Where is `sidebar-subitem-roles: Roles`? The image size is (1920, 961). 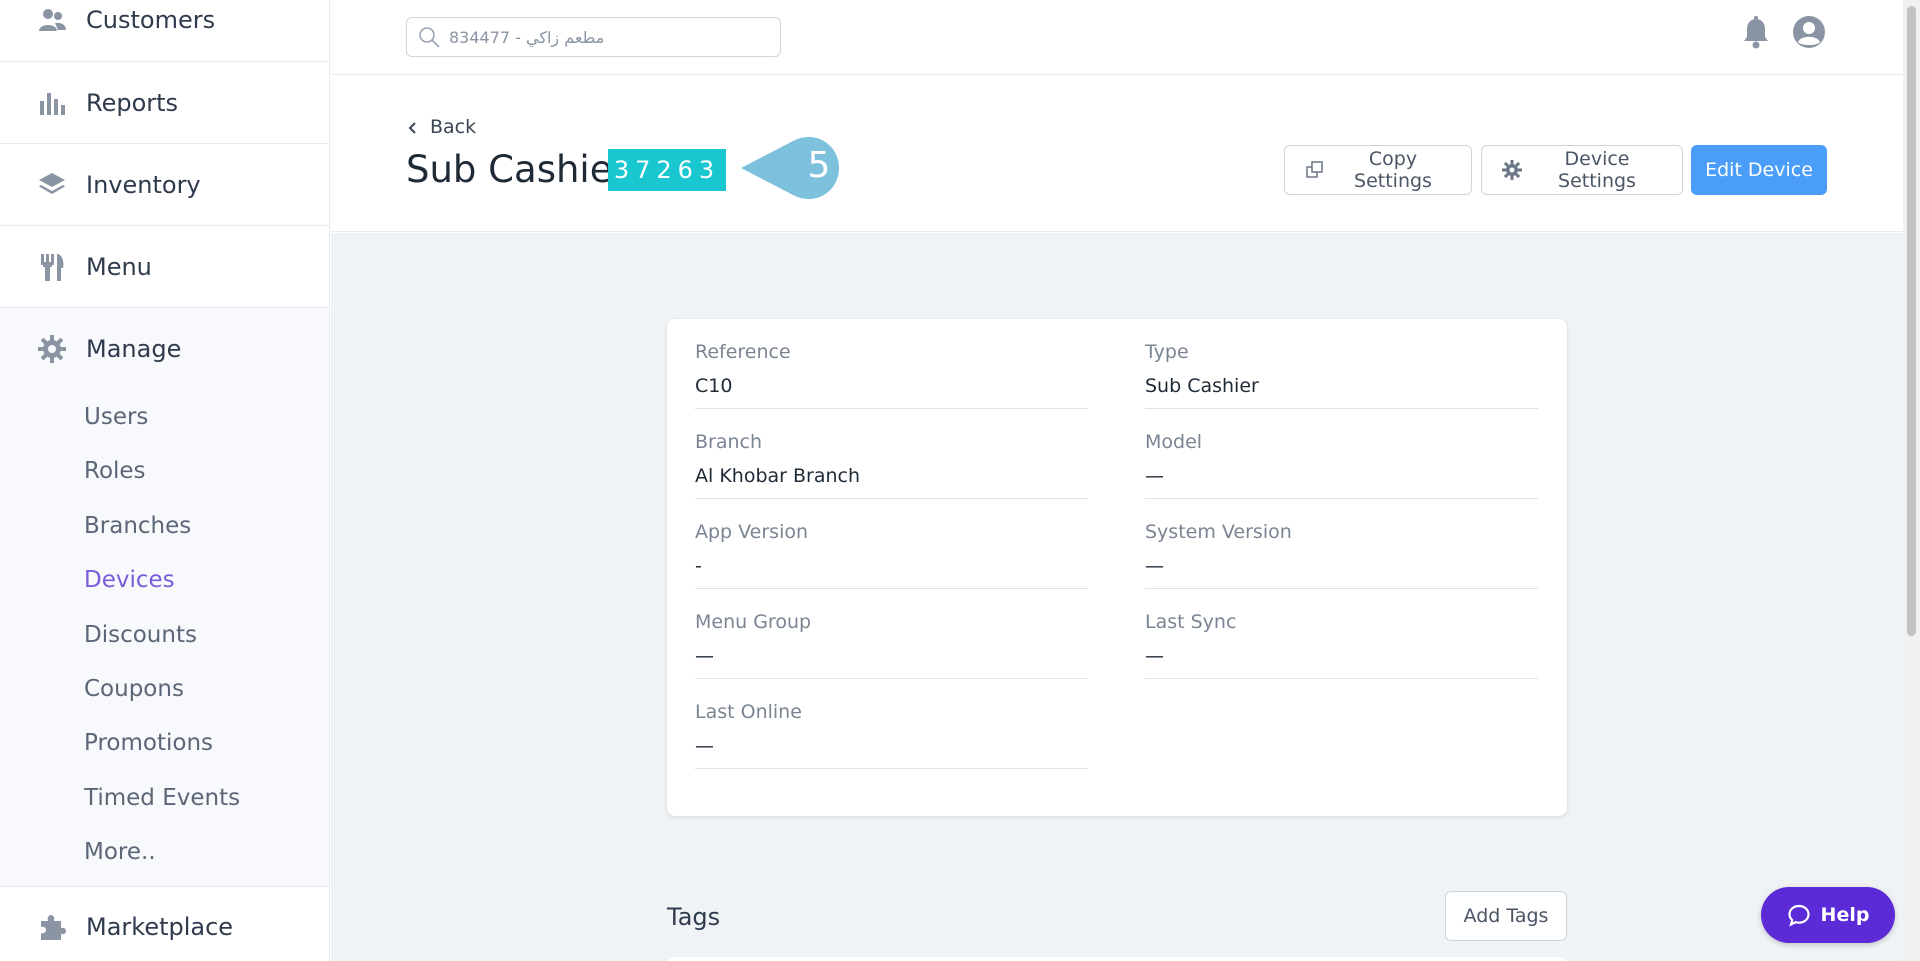 sidebar-subitem-roles: Roles is located at coordinates (164, 471).